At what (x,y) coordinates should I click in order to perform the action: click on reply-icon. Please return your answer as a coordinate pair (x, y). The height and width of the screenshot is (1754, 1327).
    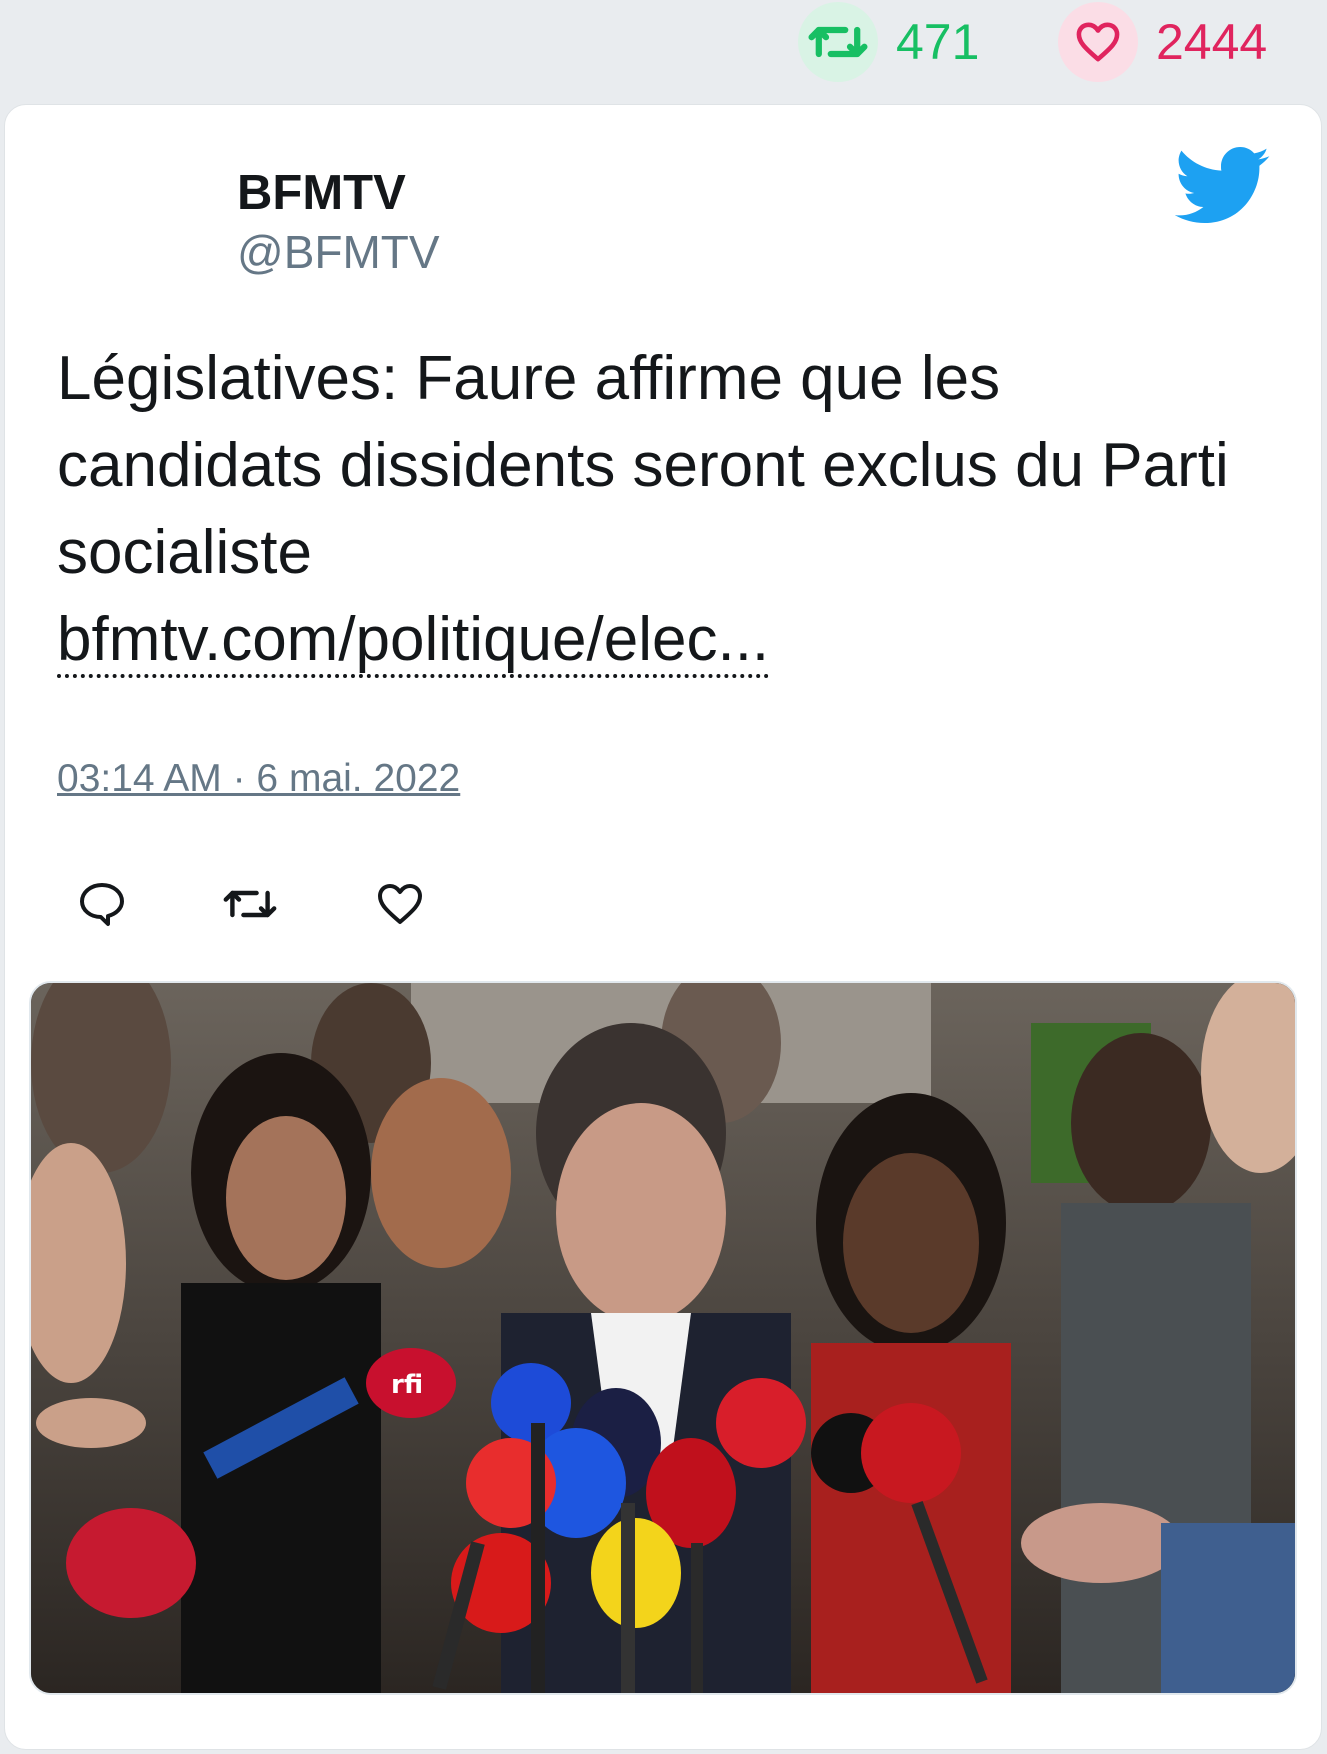
    Looking at the image, I should click on (102, 904).